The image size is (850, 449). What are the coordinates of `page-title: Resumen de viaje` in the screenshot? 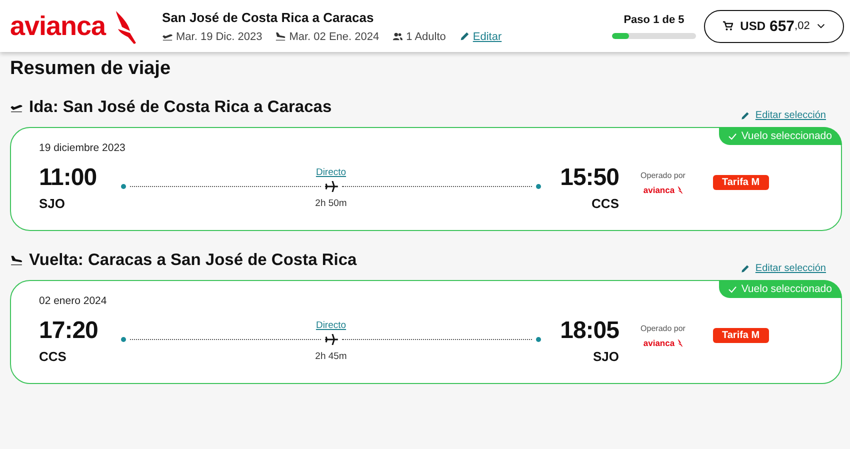 It's located at (91, 69).